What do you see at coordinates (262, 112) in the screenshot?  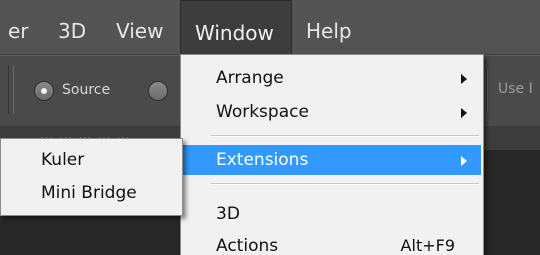 I see `menu-item-label: Workspace` at bounding box center [262, 112].